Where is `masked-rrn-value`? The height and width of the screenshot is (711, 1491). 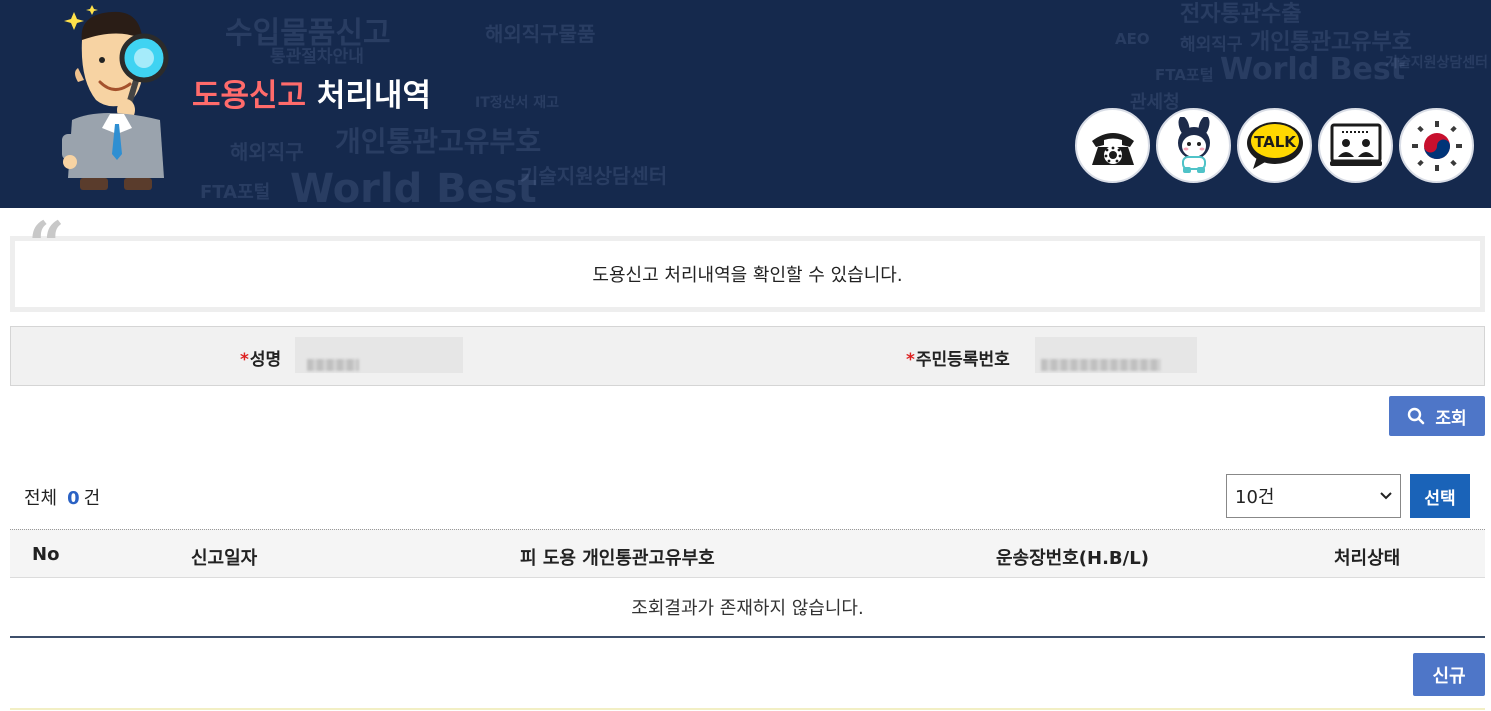 masked-rrn-value is located at coordinates (1101, 365).